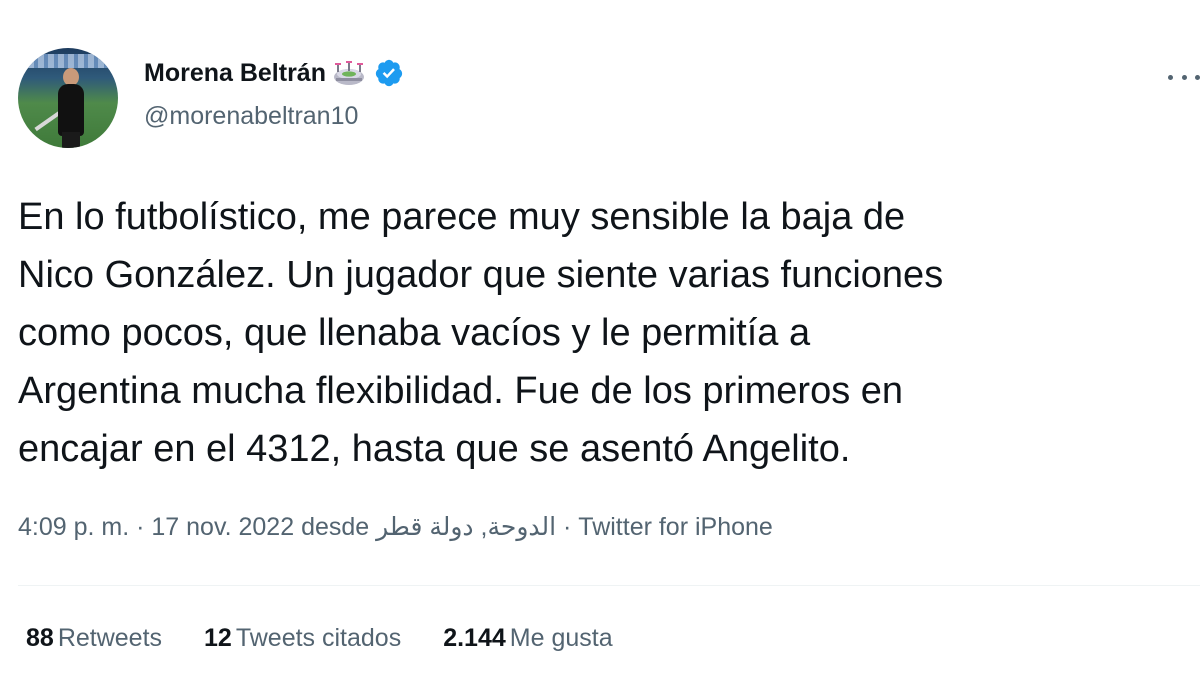 The width and height of the screenshot is (1200, 675). Describe the element at coordinates (218, 638) in the screenshot. I see `quotes-count: 12` at that location.